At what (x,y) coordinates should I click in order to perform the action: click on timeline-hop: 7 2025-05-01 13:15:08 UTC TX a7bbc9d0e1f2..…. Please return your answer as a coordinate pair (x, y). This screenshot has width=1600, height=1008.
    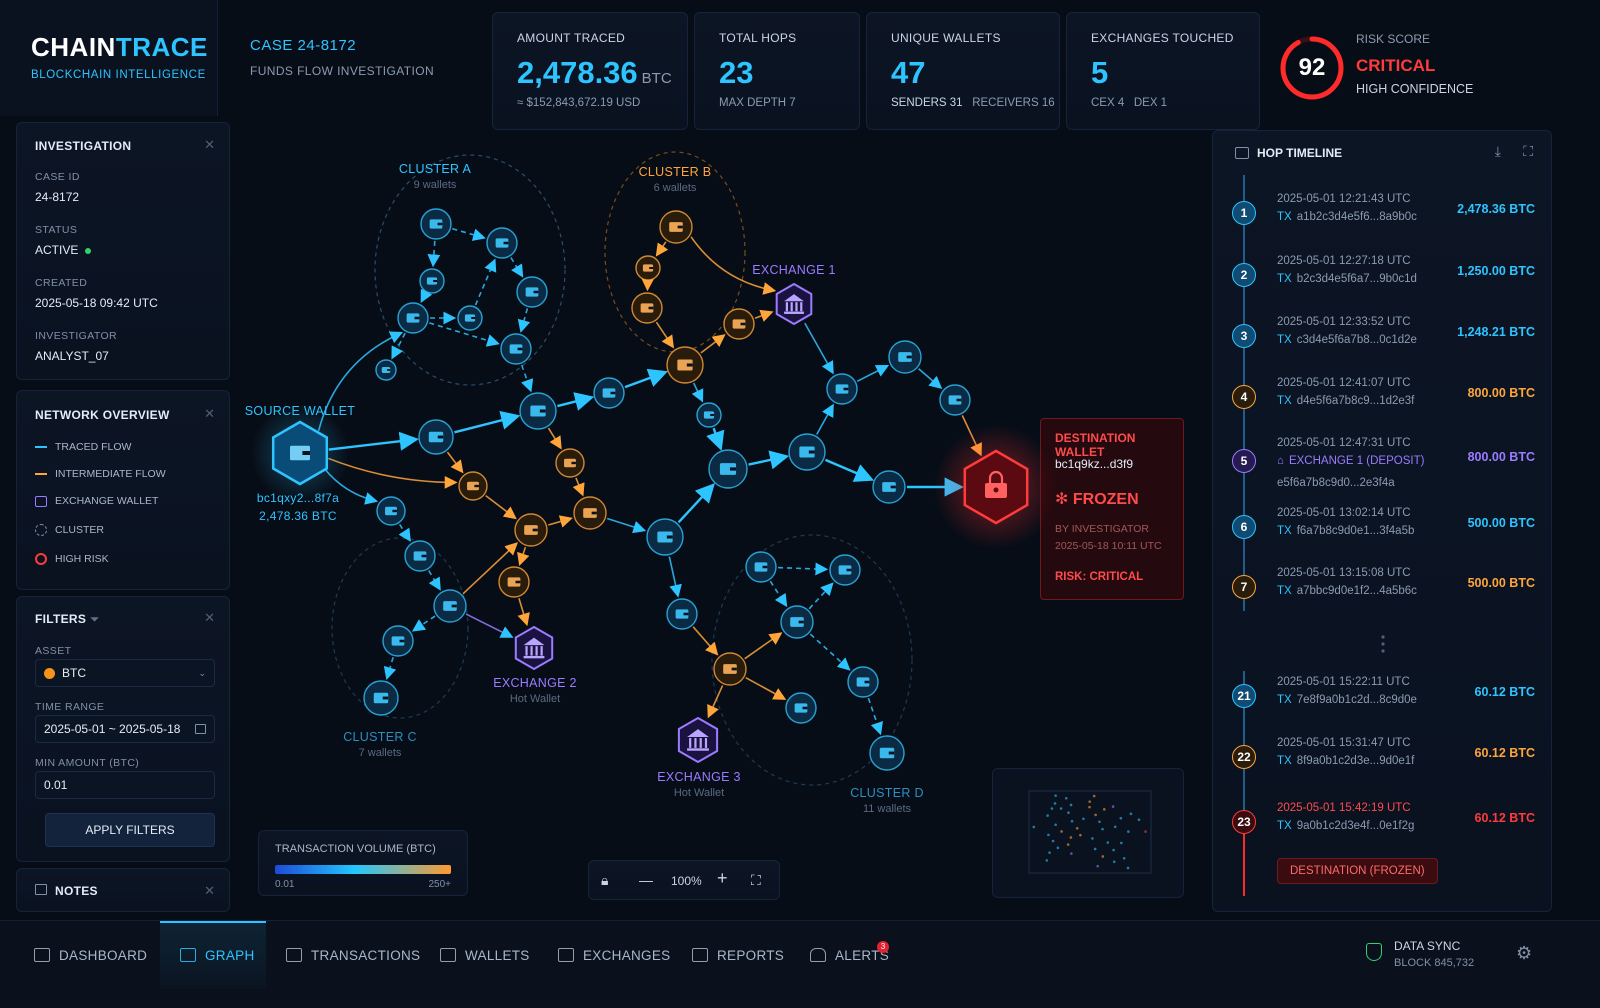
    Looking at the image, I should click on (1383, 588).